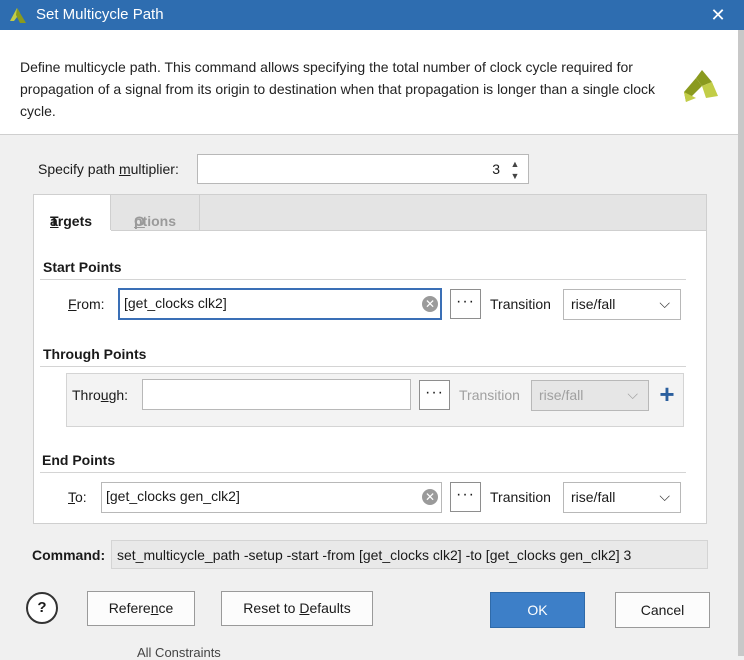 This screenshot has height=660, width=744. What do you see at coordinates (520, 497) in the screenshot?
I see `to-transition-label: Transition` at bounding box center [520, 497].